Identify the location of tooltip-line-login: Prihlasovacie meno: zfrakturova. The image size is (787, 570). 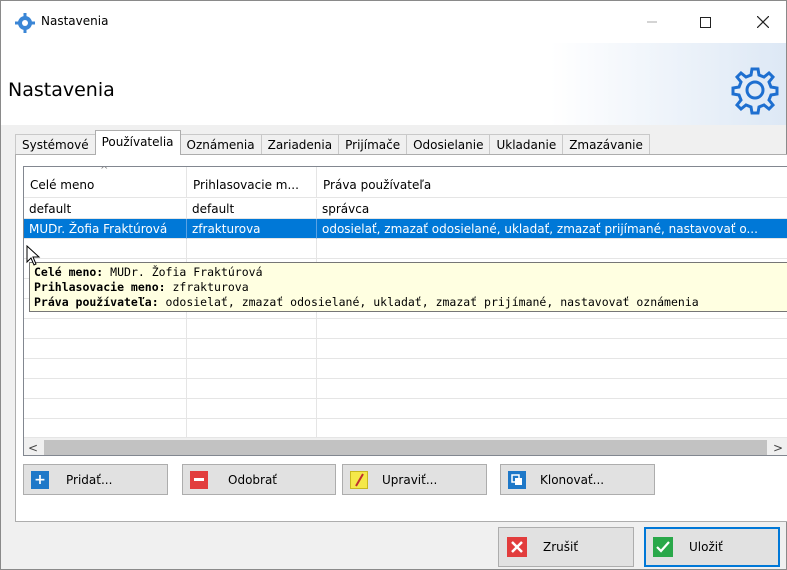
(410, 287).